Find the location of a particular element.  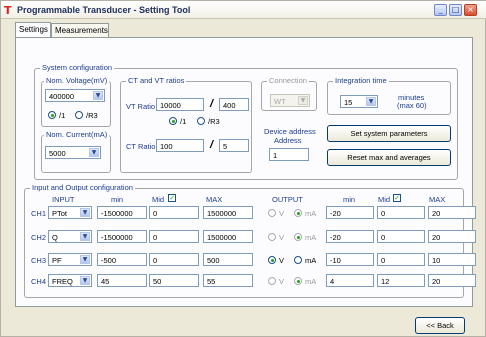

vt-ratio-denominator-input: 400 is located at coordinates (234, 104).